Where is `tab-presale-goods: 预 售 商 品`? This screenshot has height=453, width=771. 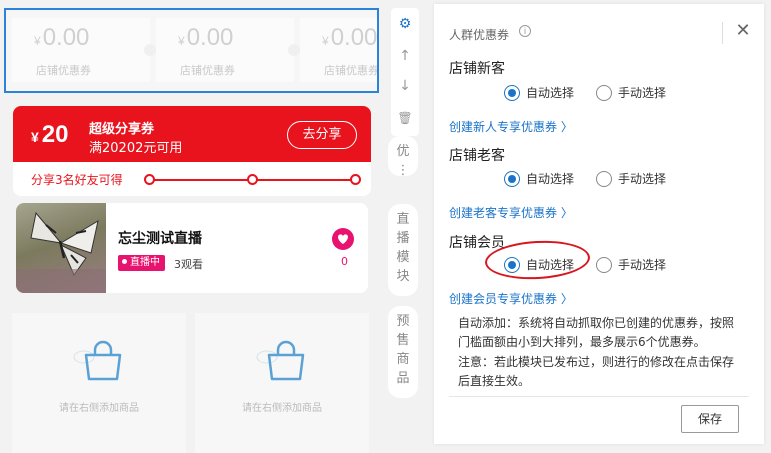 tab-presale-goods: 预 售 商 品 is located at coordinates (403, 352).